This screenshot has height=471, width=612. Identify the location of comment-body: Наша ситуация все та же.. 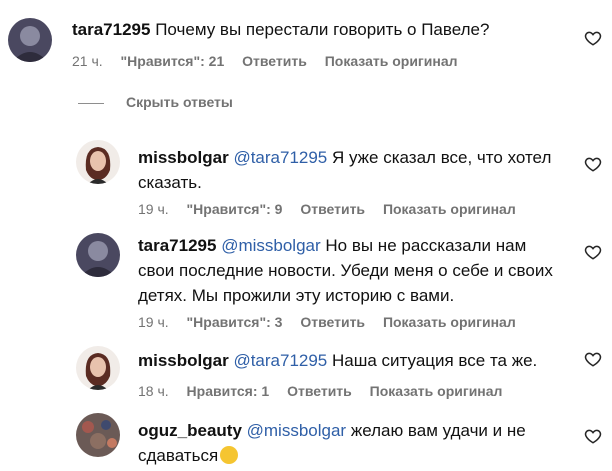
(432, 360).